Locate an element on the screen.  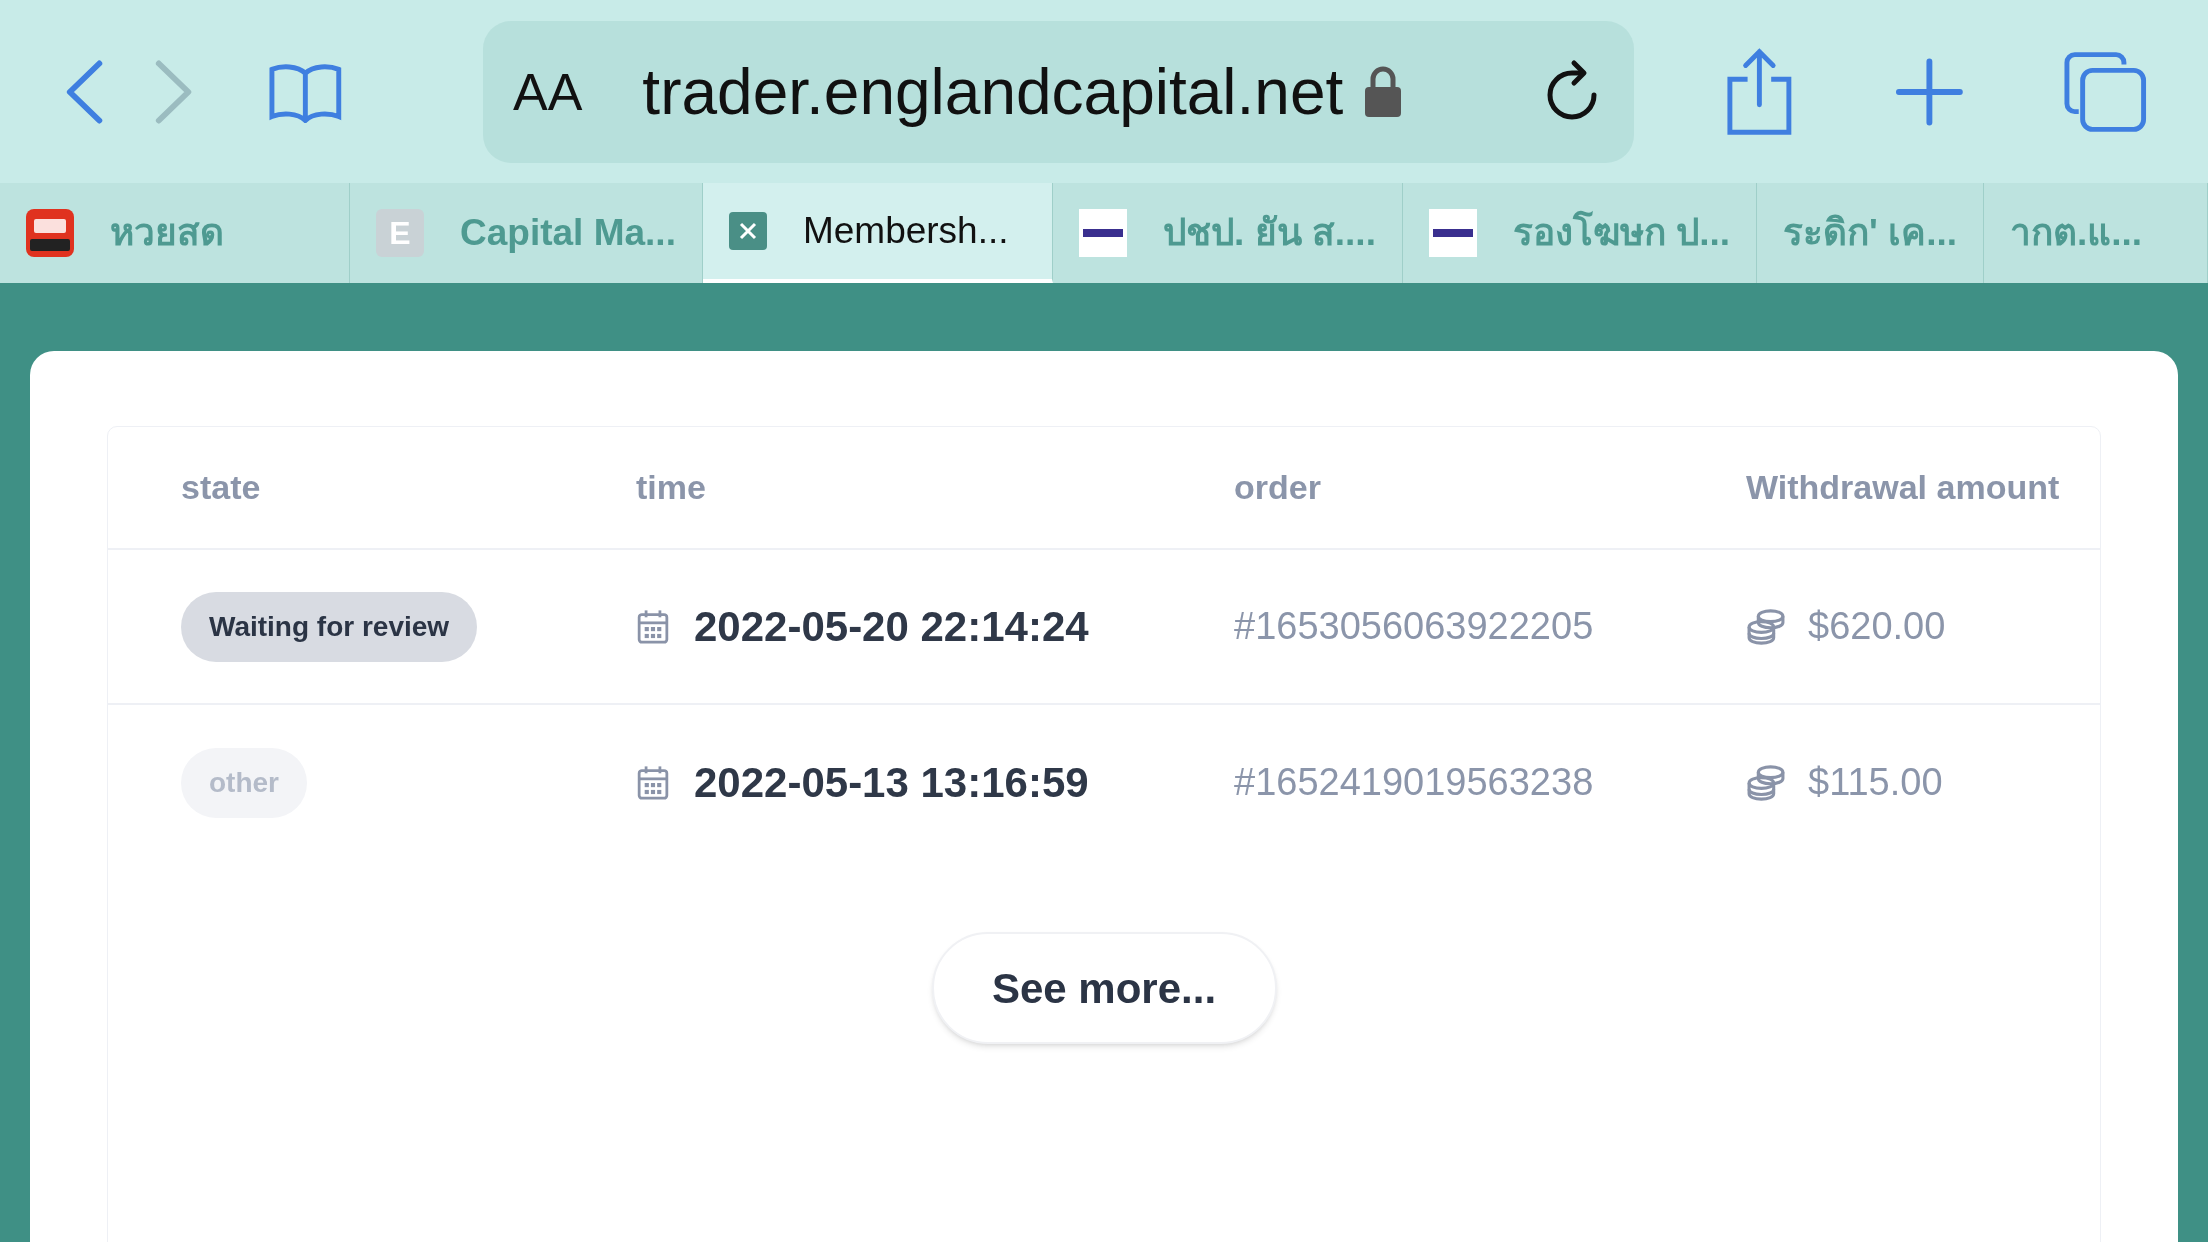
time-cell-text: 2022-05-20 22:14:24 is located at coordinates (891, 627).